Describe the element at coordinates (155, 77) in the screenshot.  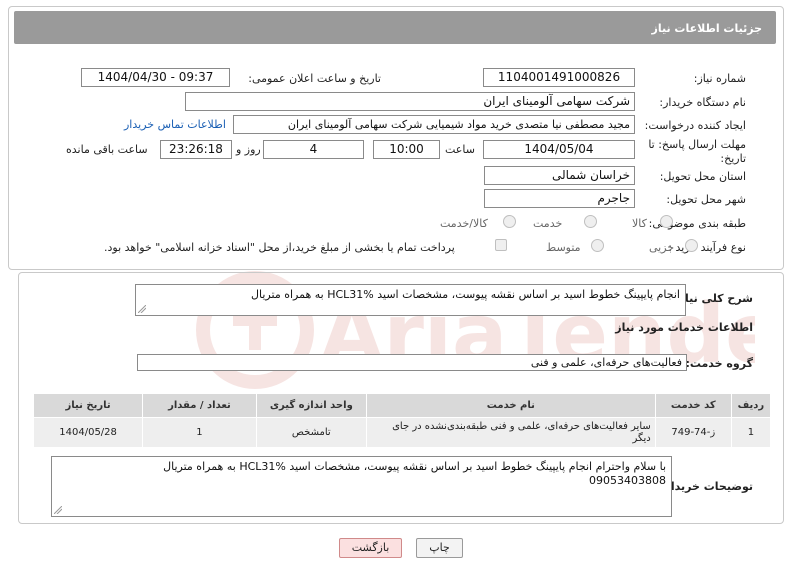
I see `announce-date-field: 1404/04/30 - 09:37` at that location.